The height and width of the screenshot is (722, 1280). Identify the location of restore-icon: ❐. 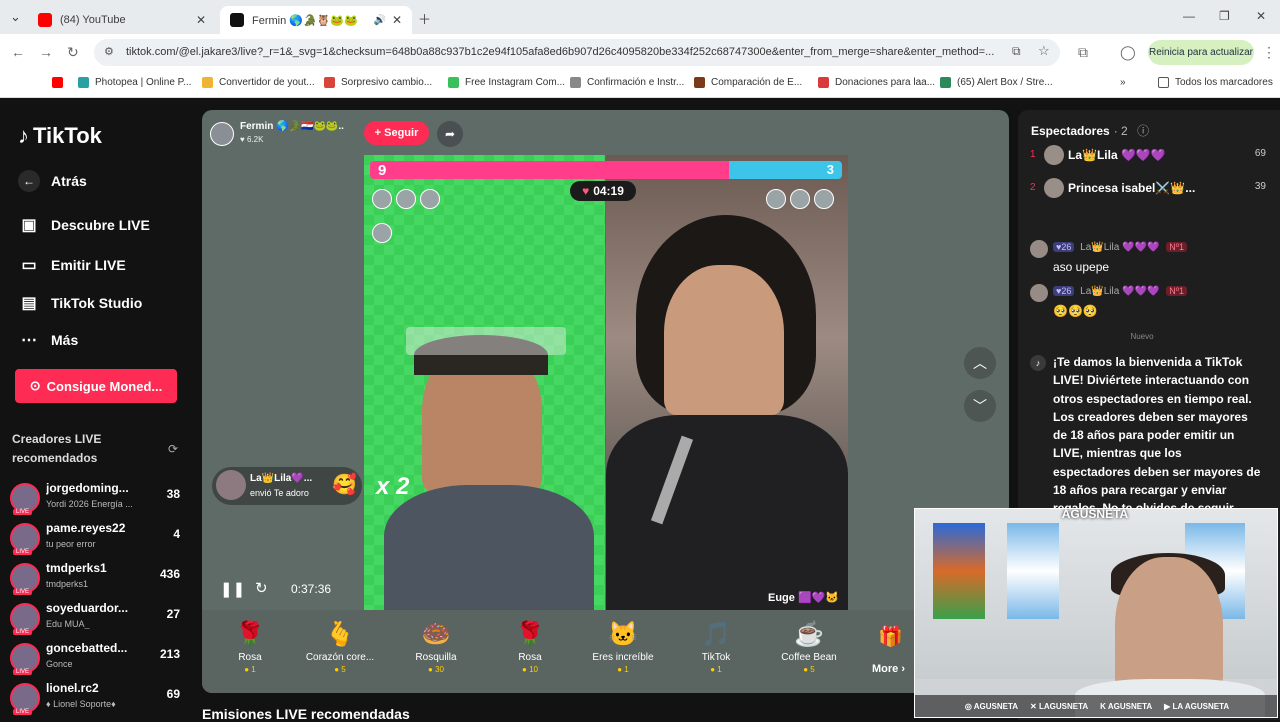
(1224, 16).